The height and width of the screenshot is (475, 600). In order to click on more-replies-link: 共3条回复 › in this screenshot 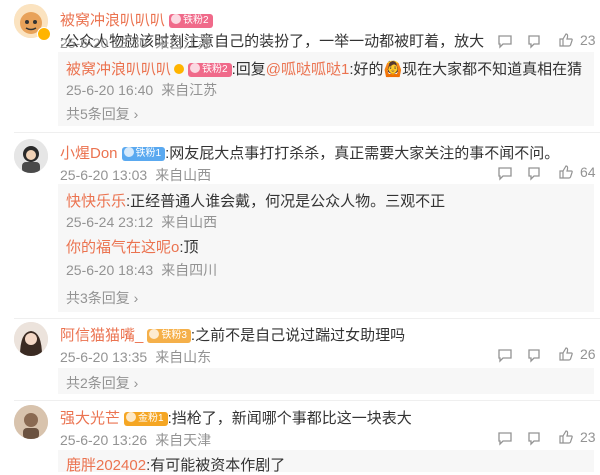, I will do `click(102, 298)`.